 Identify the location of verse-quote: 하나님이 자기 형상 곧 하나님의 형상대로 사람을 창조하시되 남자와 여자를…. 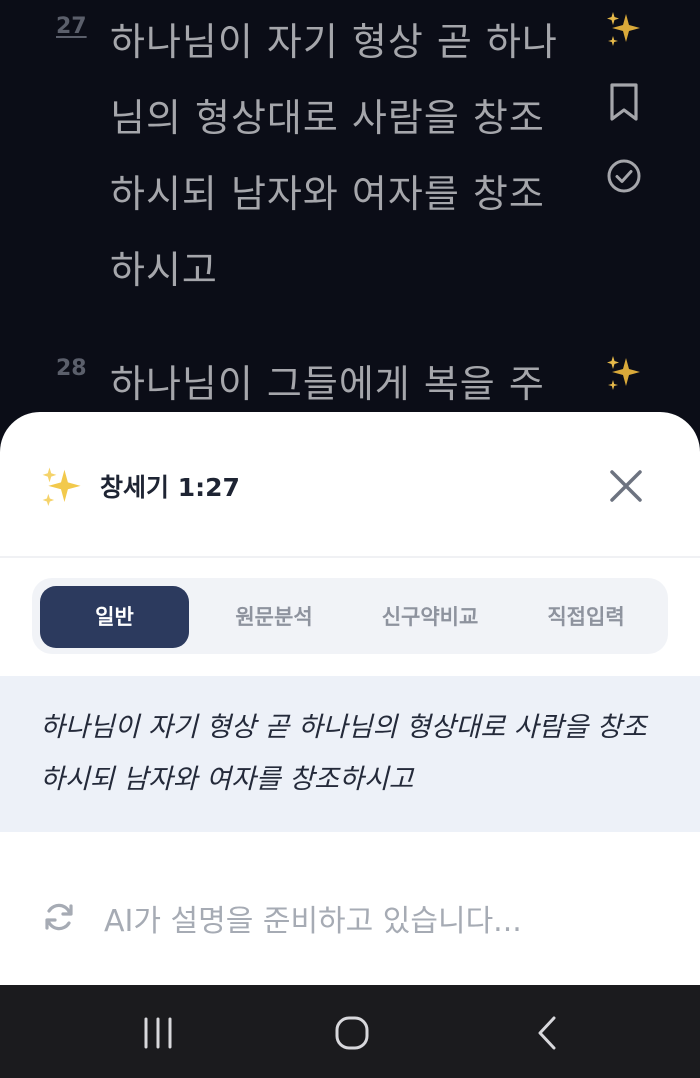
(350, 754).